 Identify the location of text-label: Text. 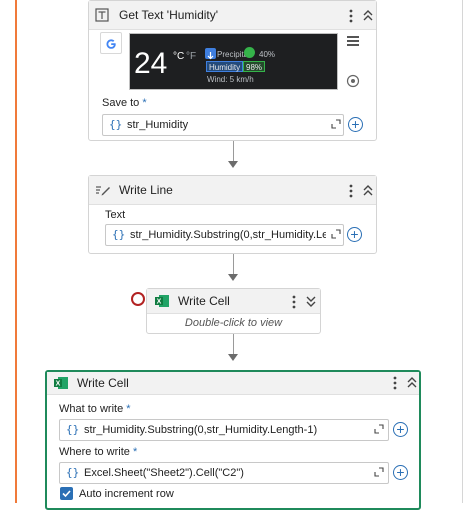
(115, 215).